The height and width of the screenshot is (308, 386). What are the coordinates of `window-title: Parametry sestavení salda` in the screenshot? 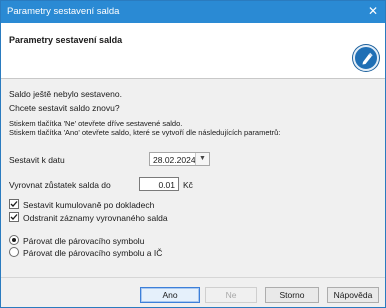 It's located at (63, 11).